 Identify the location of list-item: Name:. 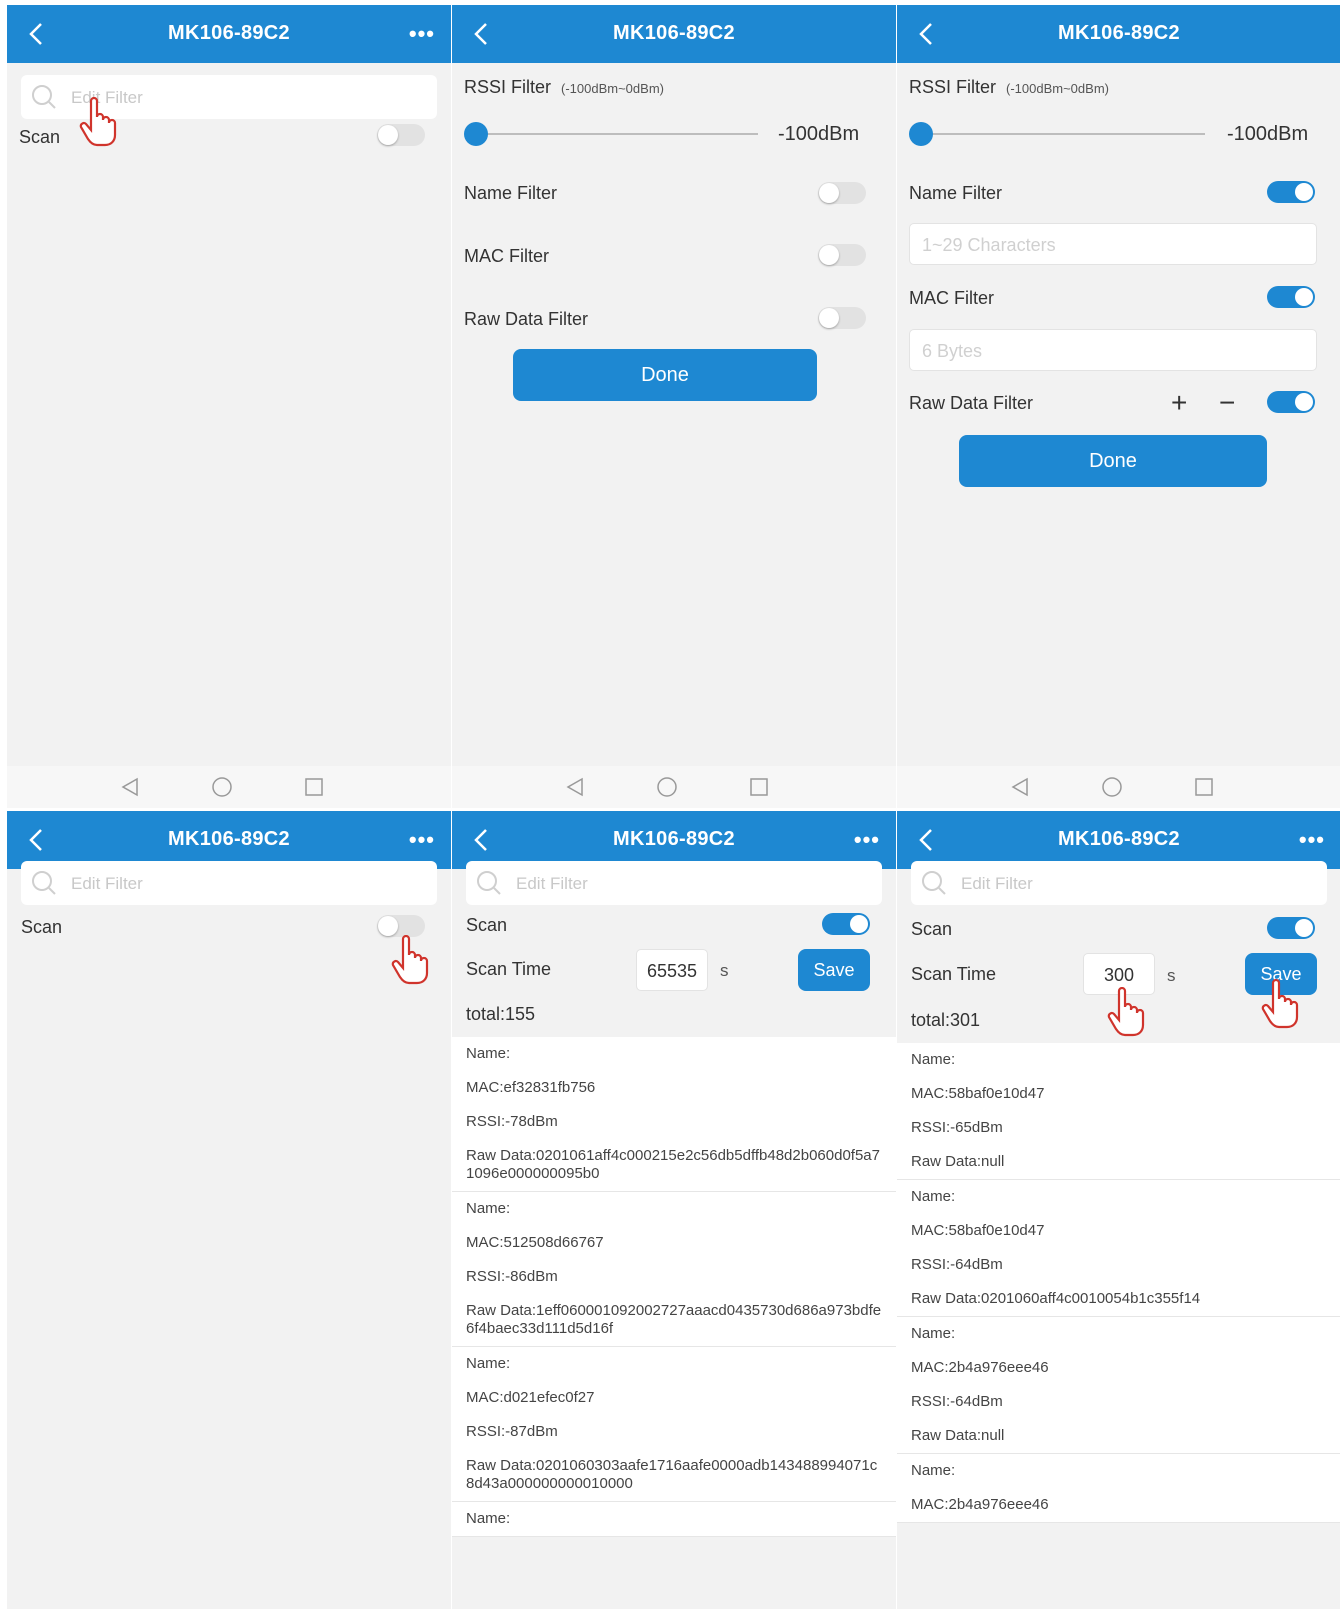
(674, 1519).